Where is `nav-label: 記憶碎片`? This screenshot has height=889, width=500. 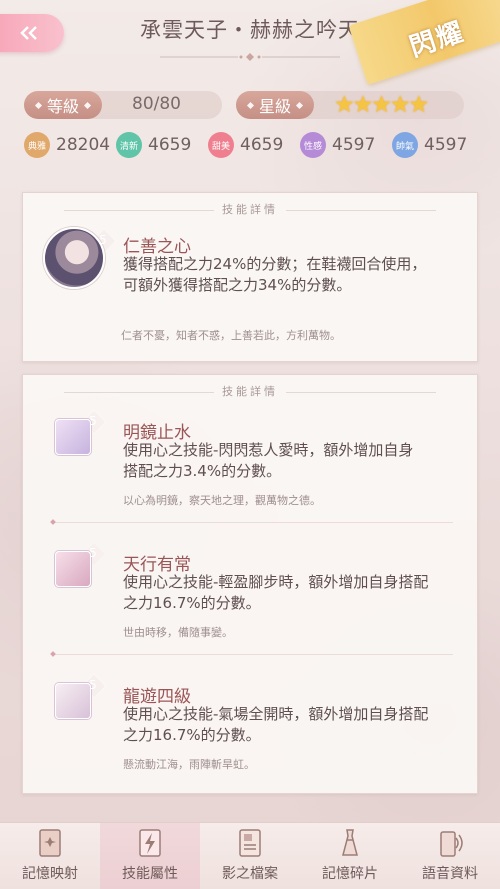
nav-label: 記憶碎片 is located at coordinates (350, 874).